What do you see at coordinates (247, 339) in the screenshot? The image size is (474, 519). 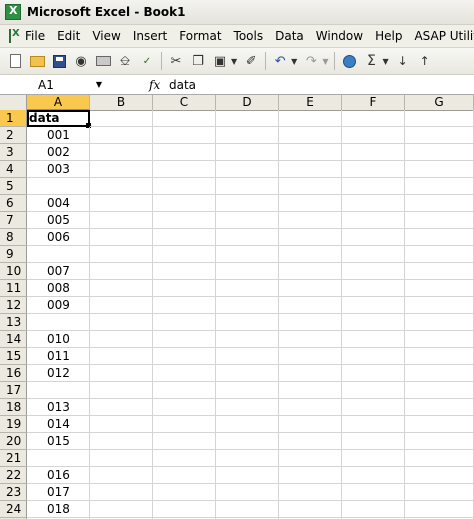 I see `cell-d14` at bounding box center [247, 339].